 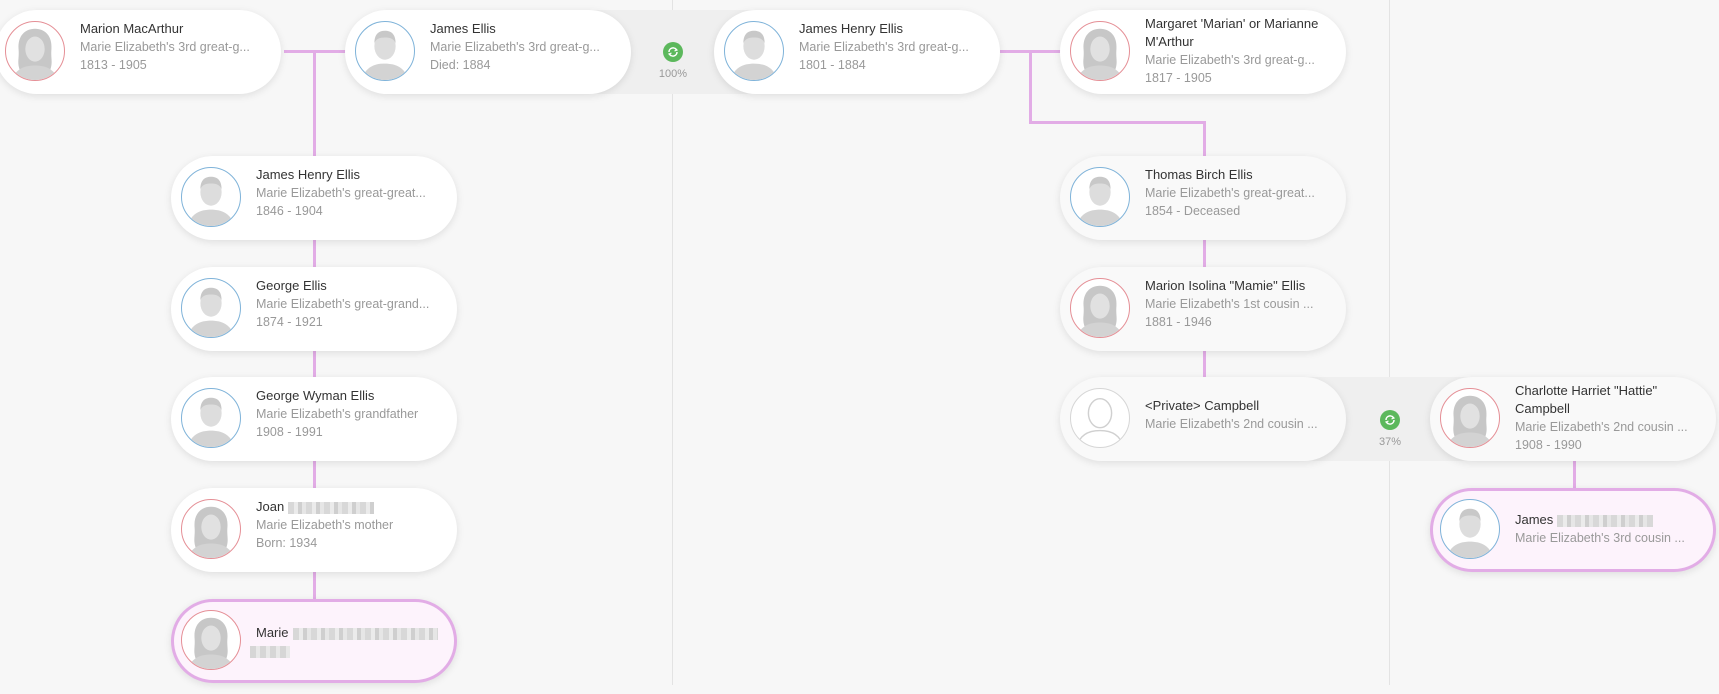 What do you see at coordinates (1193, 211) in the screenshot?
I see `person-dates: 1854 - Deceased` at bounding box center [1193, 211].